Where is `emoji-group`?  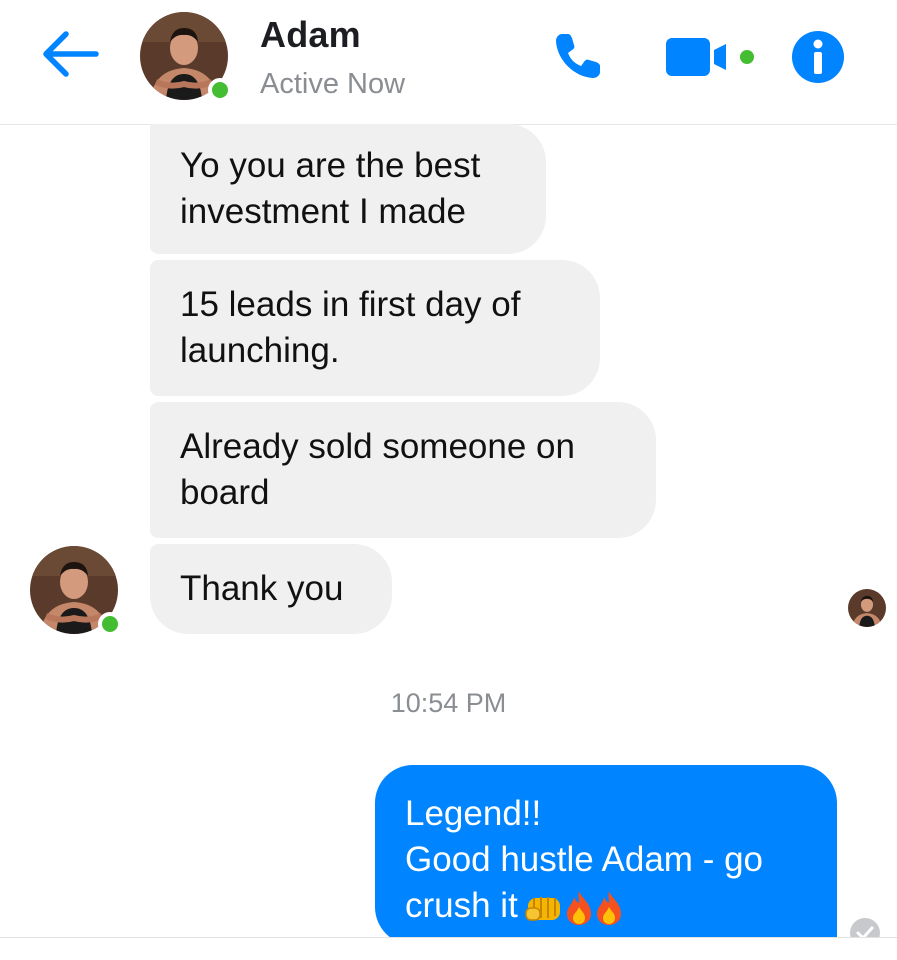
emoji-group is located at coordinates (574, 908).